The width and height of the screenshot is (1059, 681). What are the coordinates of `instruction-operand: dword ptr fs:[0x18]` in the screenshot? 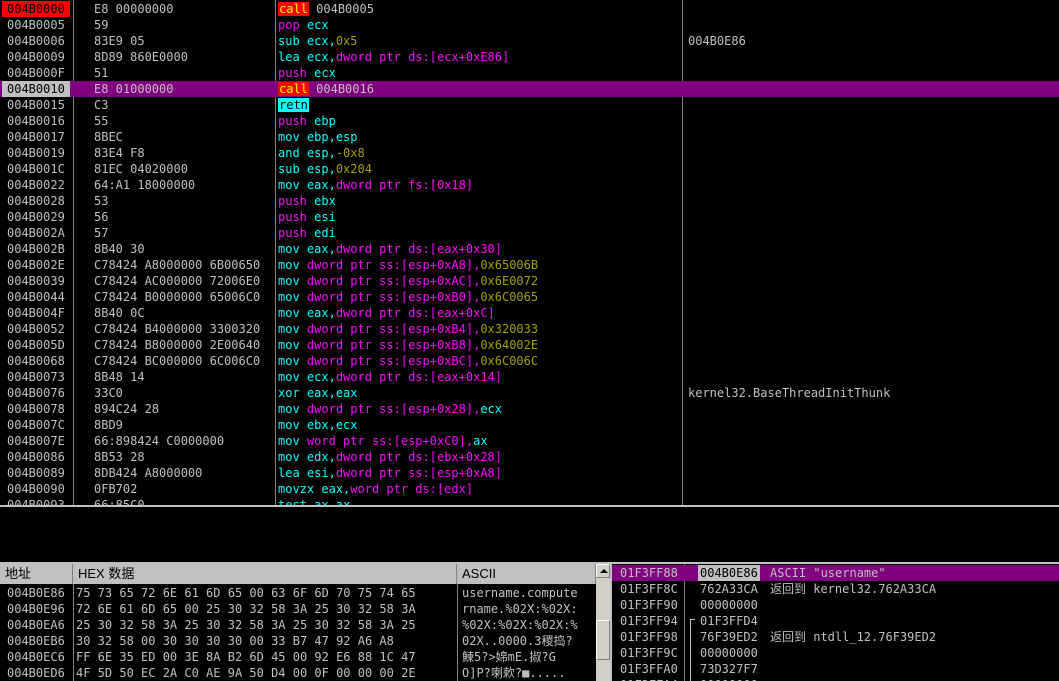 It's located at (404, 185).